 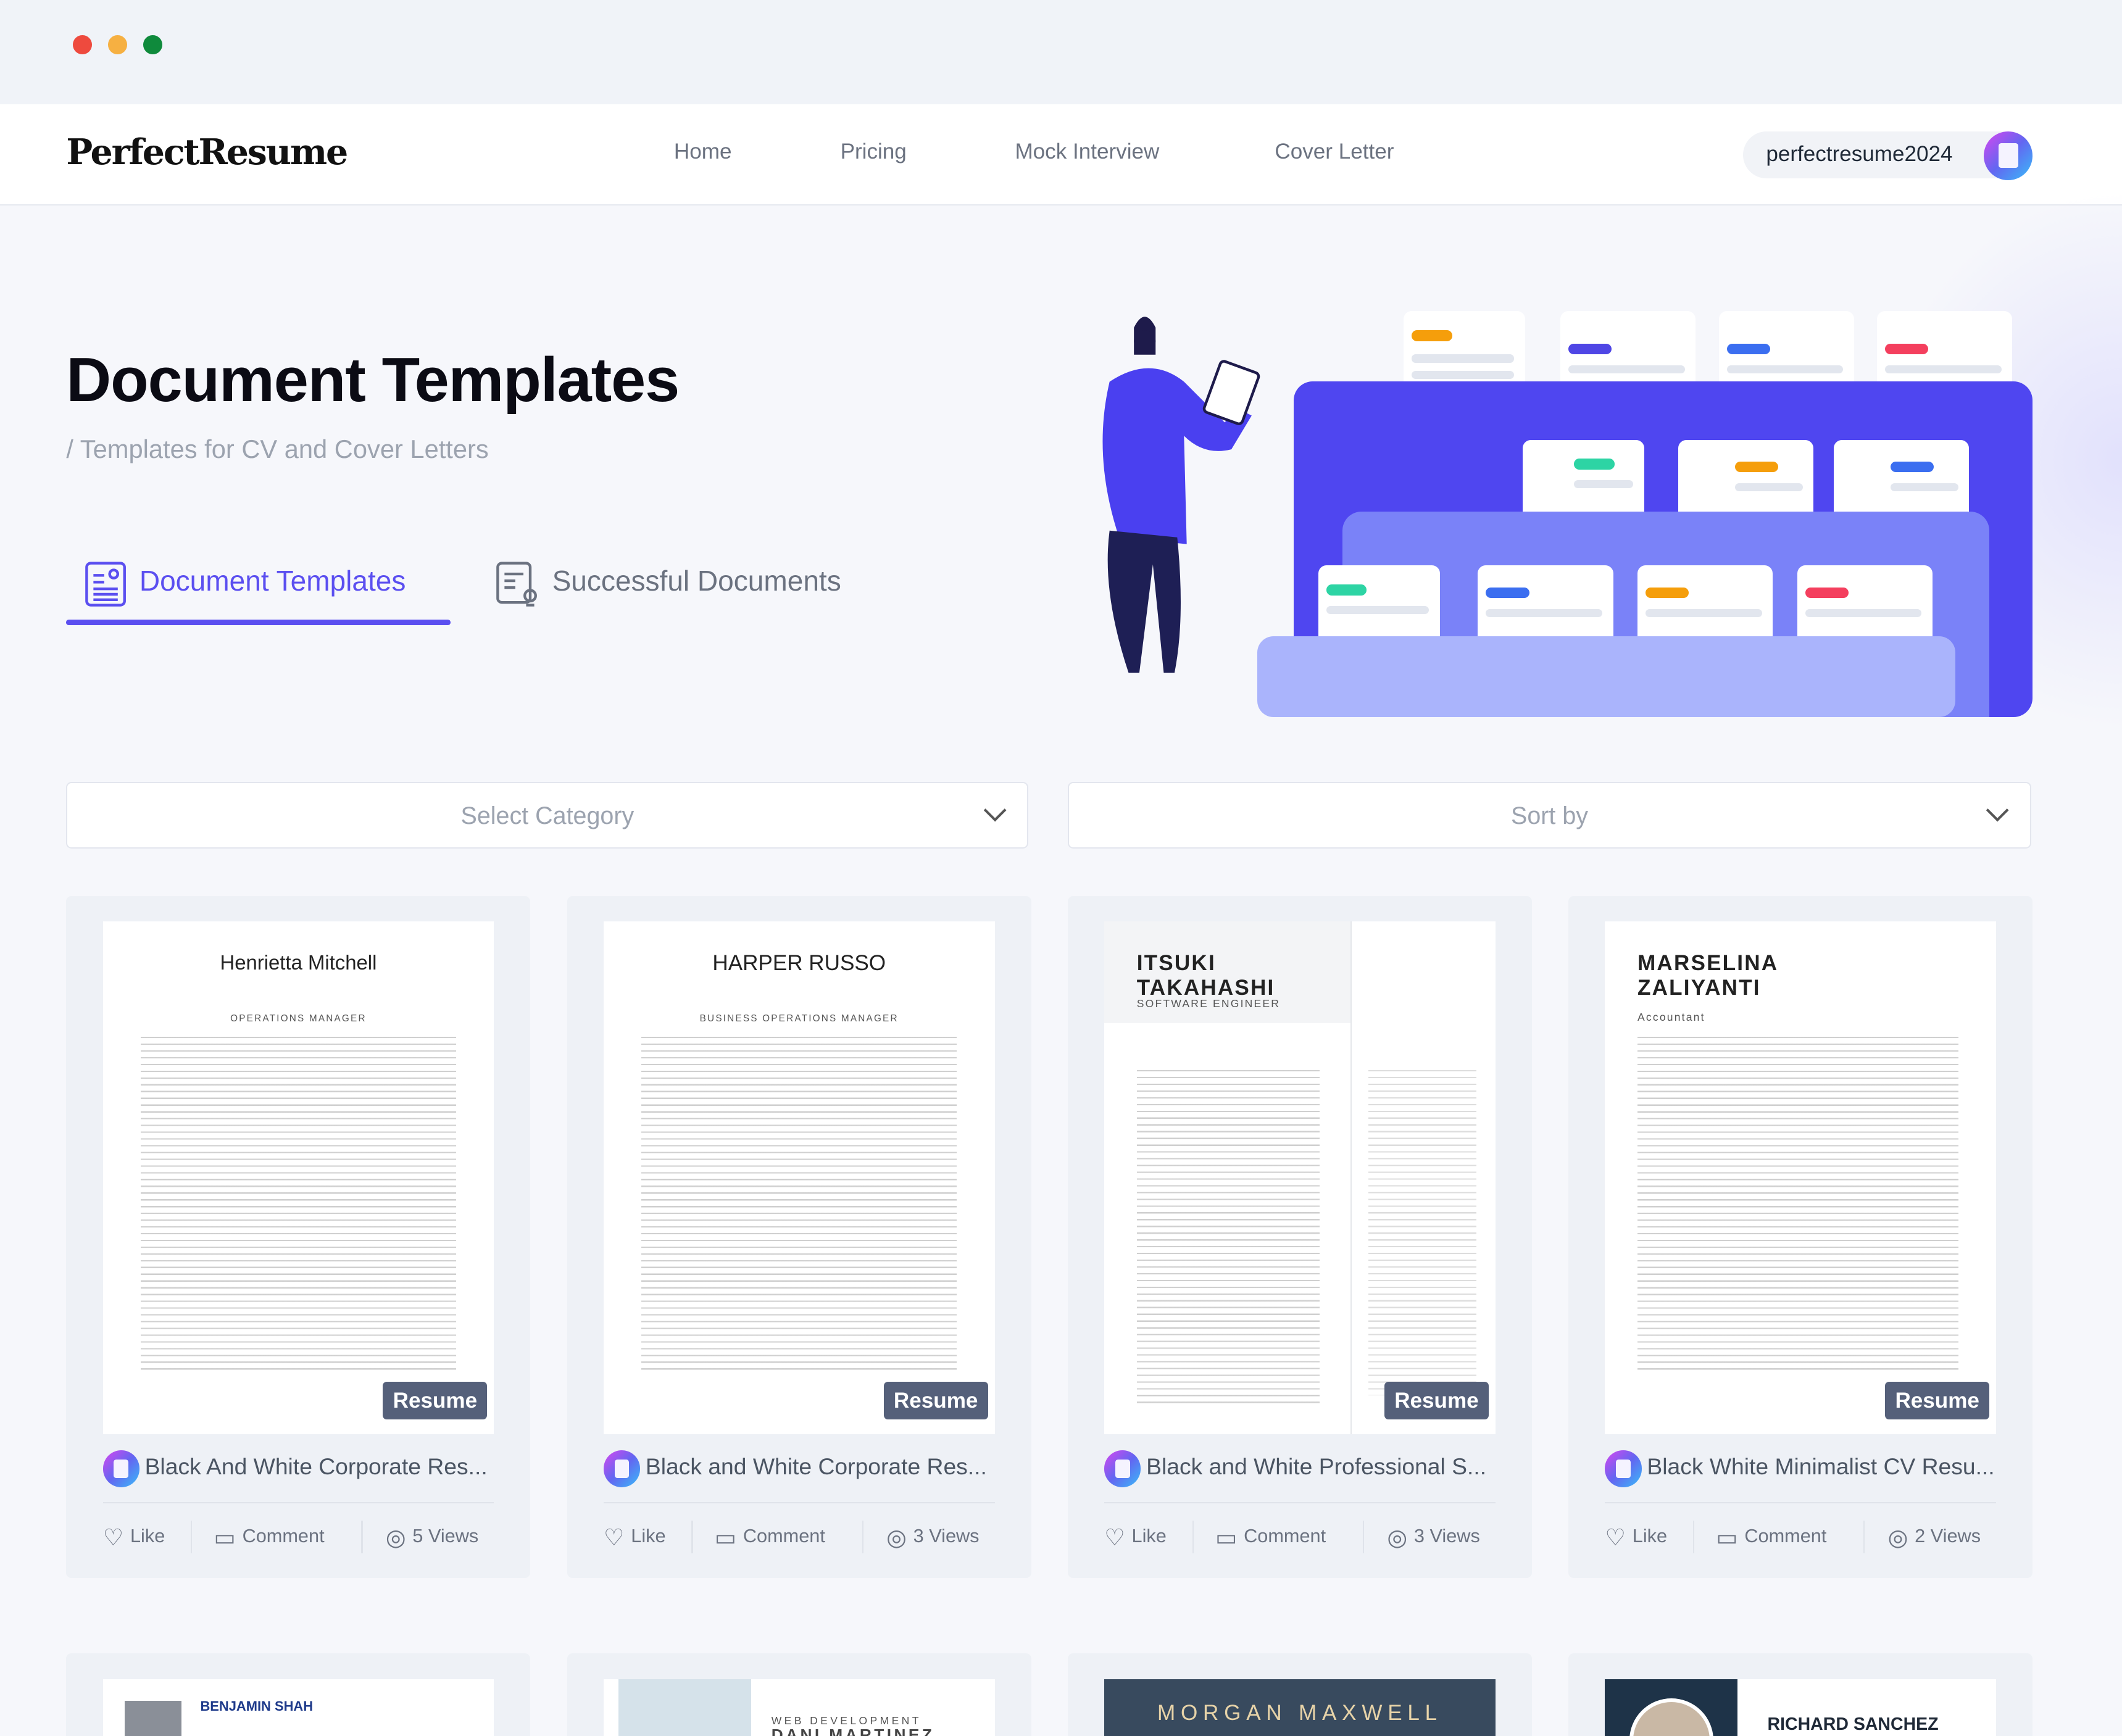 I want to click on category-select-value: Select Category, so click(x=547, y=815).